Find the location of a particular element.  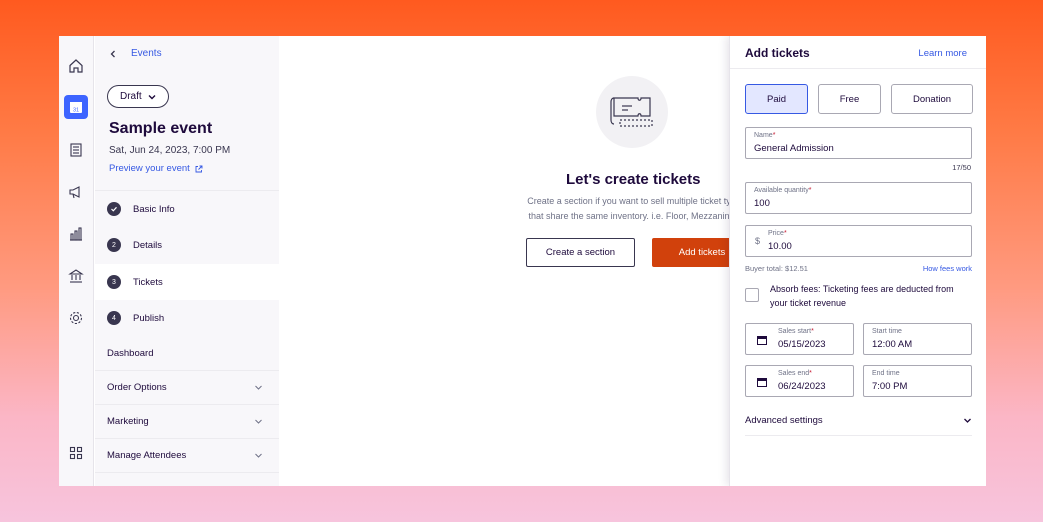

learn-more-link: Learn more is located at coordinates (942, 53).